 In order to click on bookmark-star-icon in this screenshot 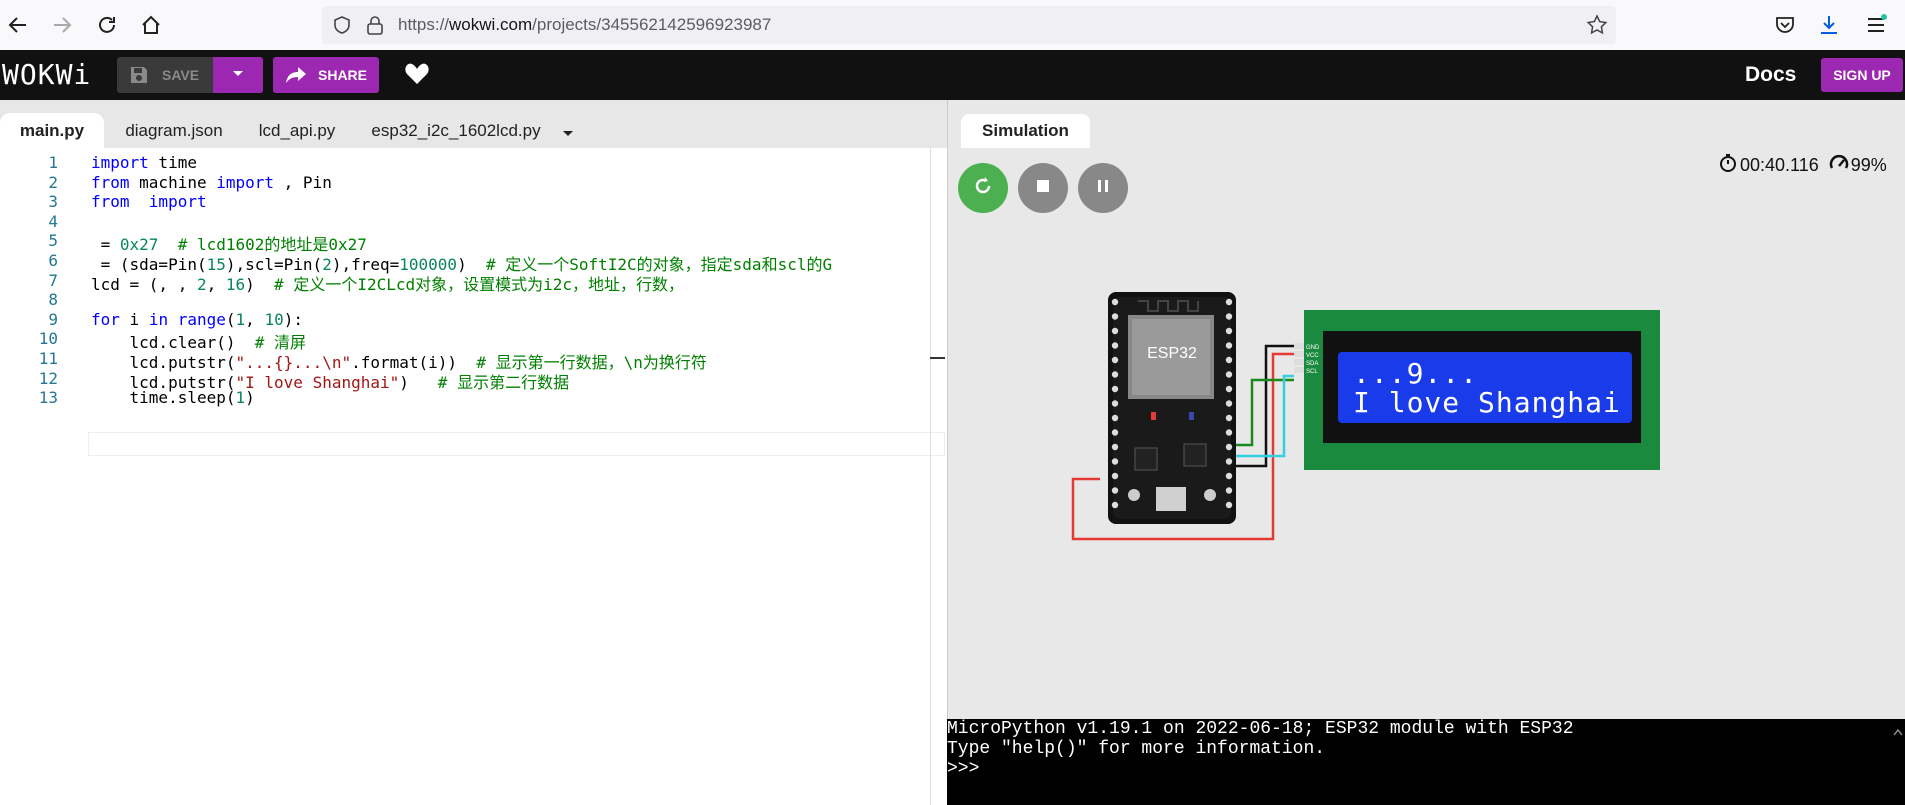, I will do `click(1597, 27)`.